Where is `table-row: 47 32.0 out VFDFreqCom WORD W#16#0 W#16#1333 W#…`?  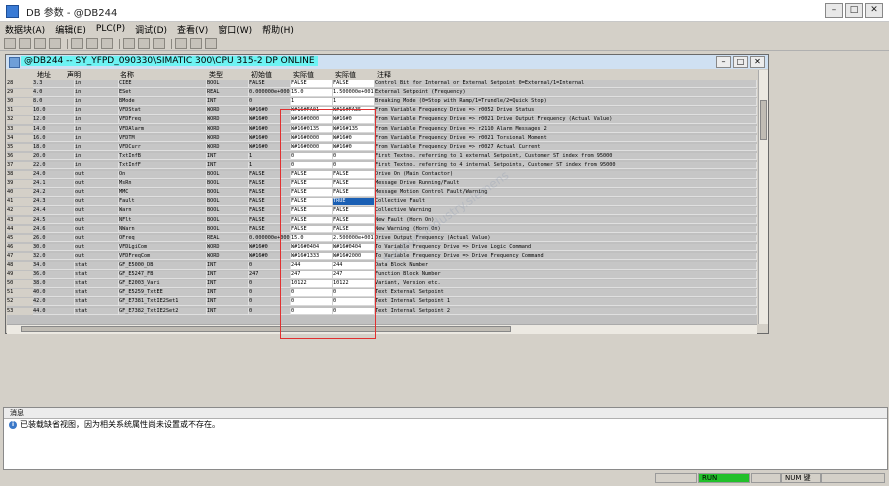 table-row: 47 32.0 out VFDFreqCom WORD W#16#0 W#16#1333 W#… is located at coordinates (382, 256).